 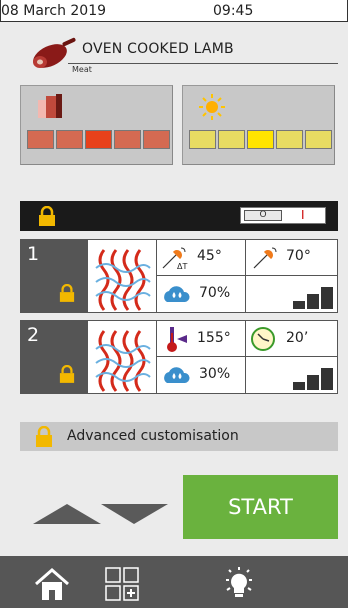 What do you see at coordinates (158, 49) in the screenshot?
I see `recipe-title: OVEN COOKED LAMB` at bounding box center [158, 49].